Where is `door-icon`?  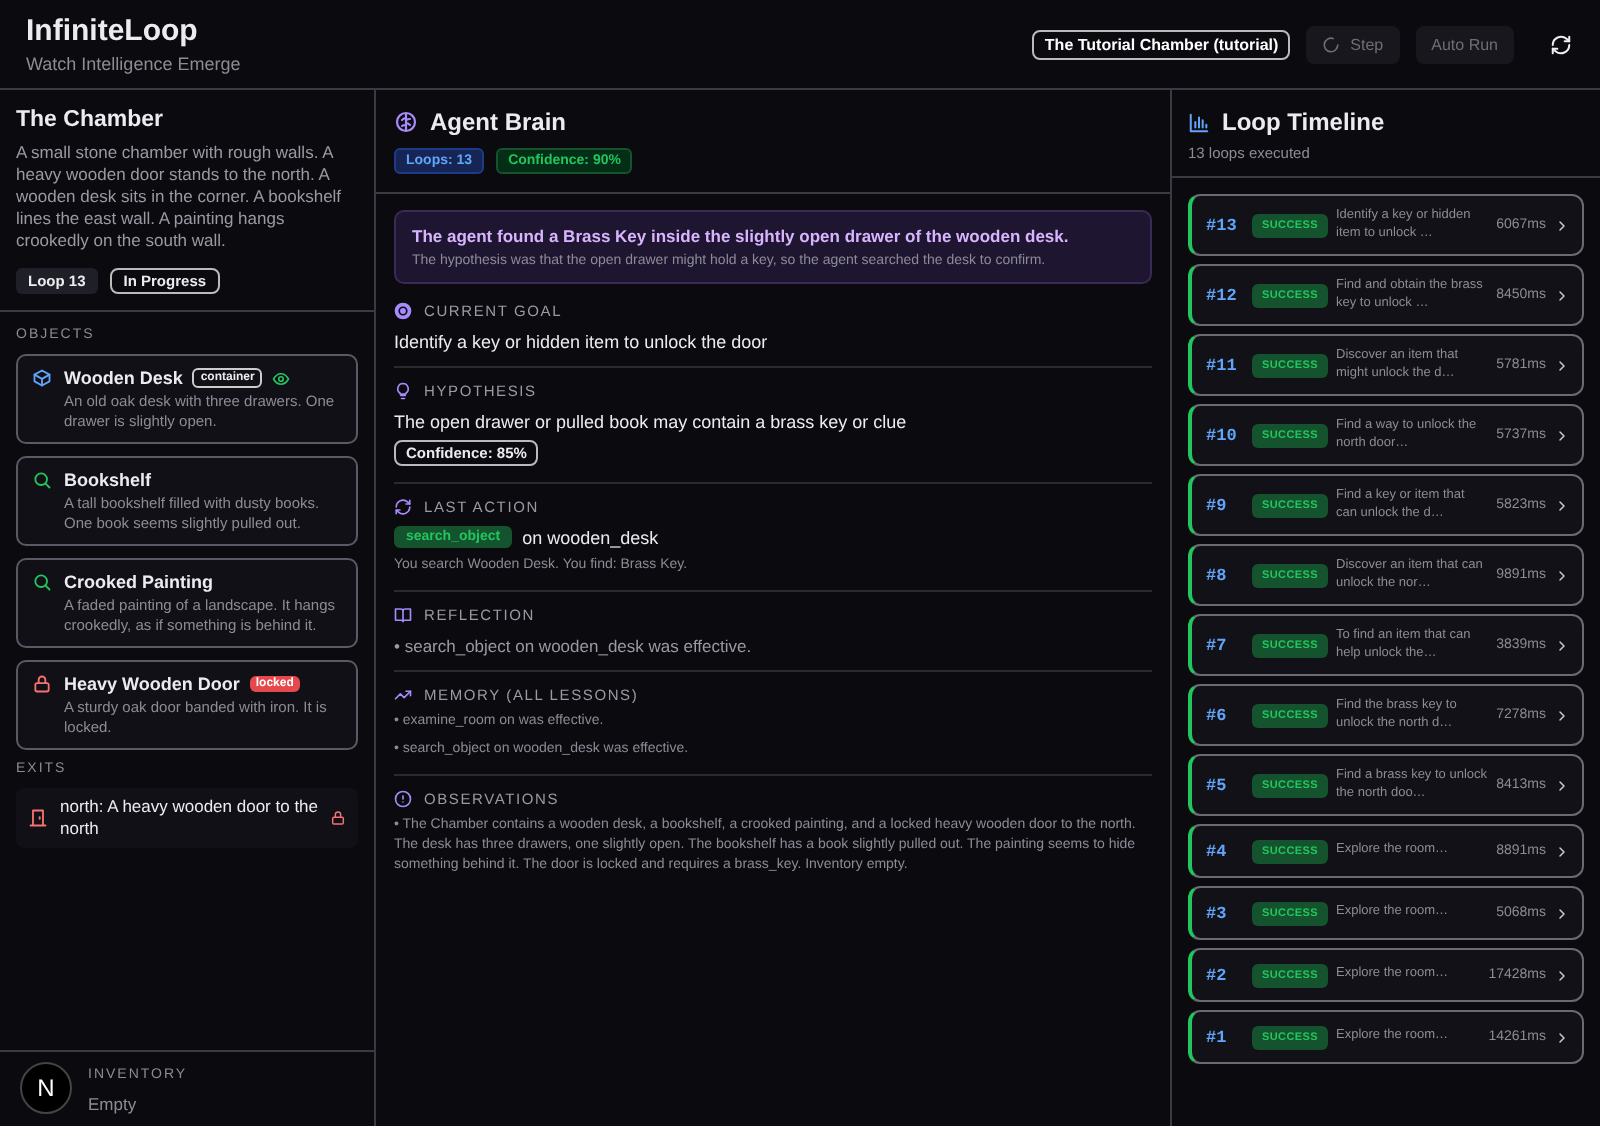 door-icon is located at coordinates (38, 818).